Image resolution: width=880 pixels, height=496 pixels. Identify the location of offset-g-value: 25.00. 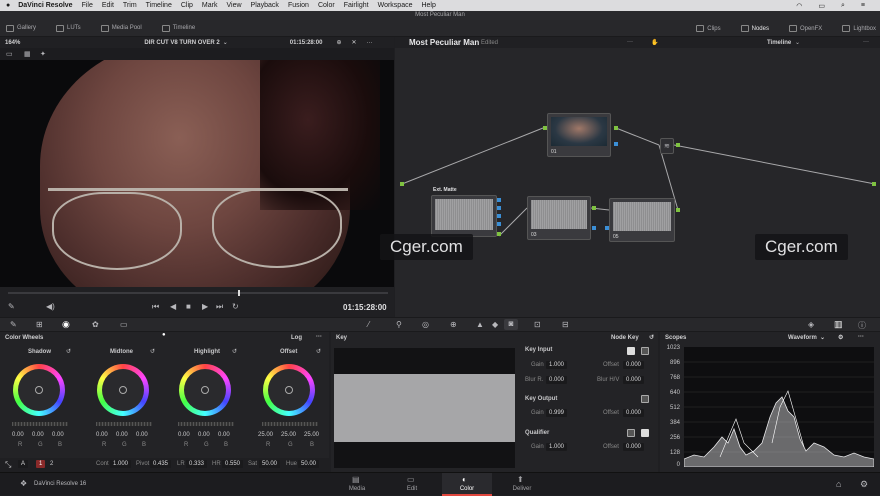
(288, 435).